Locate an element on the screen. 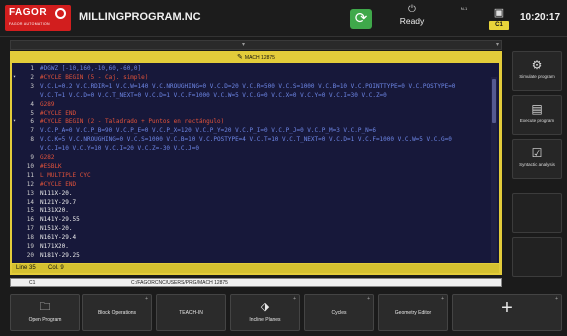 The height and width of the screenshot is (336, 567). incline-planes-button: + ⬗ Incline Planes is located at coordinates (265, 312).